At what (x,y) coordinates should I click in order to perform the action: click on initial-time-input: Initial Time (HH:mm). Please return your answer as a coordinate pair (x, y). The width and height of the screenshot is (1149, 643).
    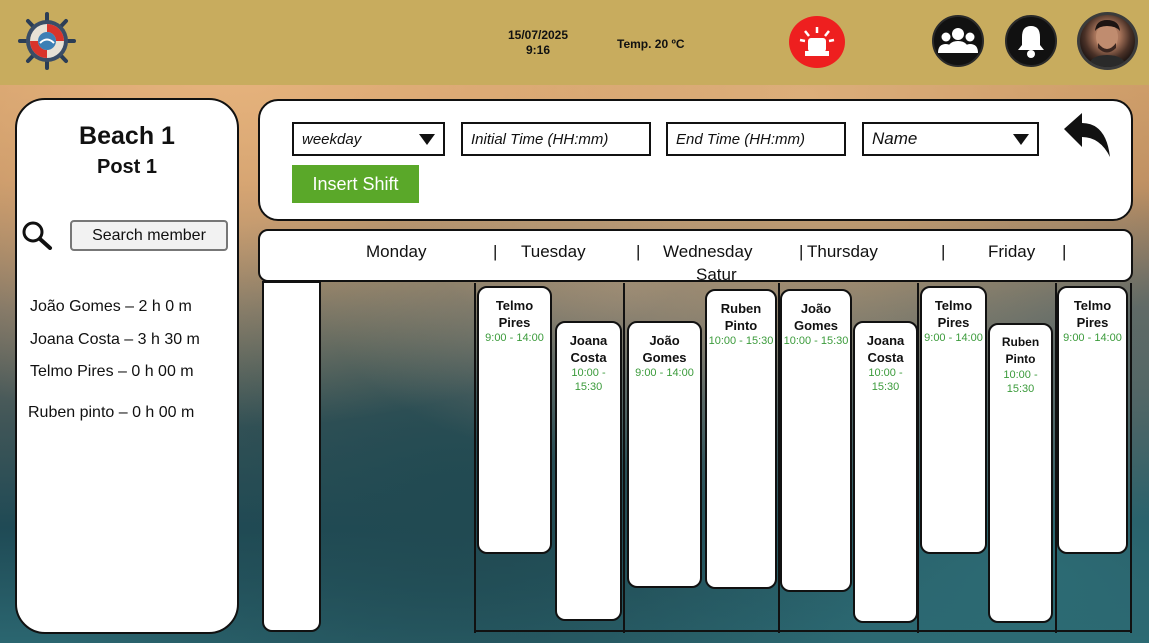
    Looking at the image, I should click on (556, 139).